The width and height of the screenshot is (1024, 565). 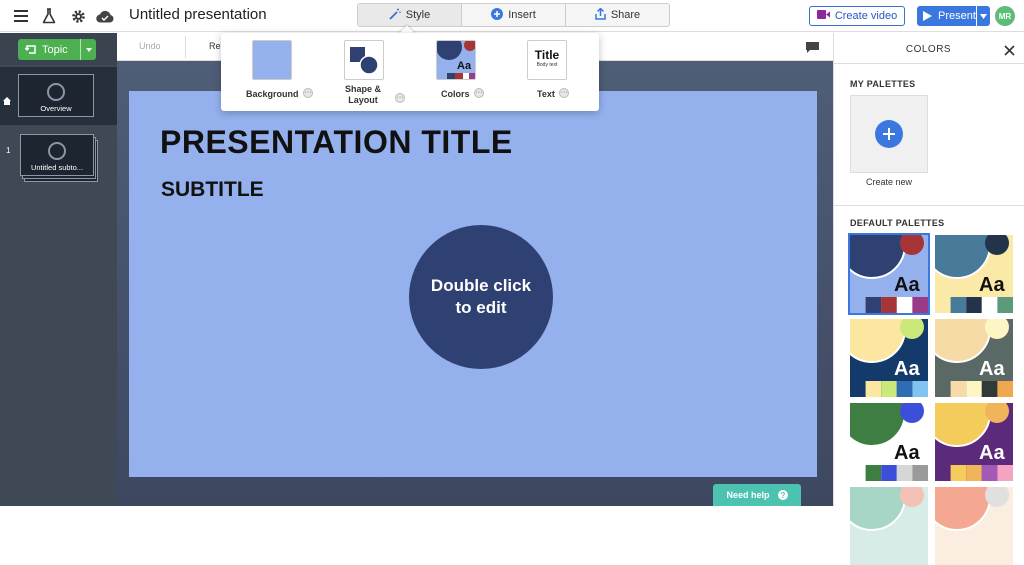 I want to click on plus-circle-icon, so click(x=497, y=15).